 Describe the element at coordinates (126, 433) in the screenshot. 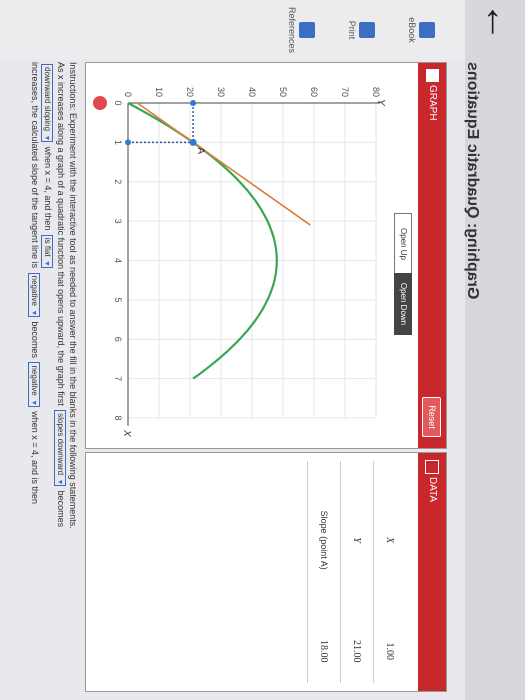

I see `x-axis-label: X` at that location.